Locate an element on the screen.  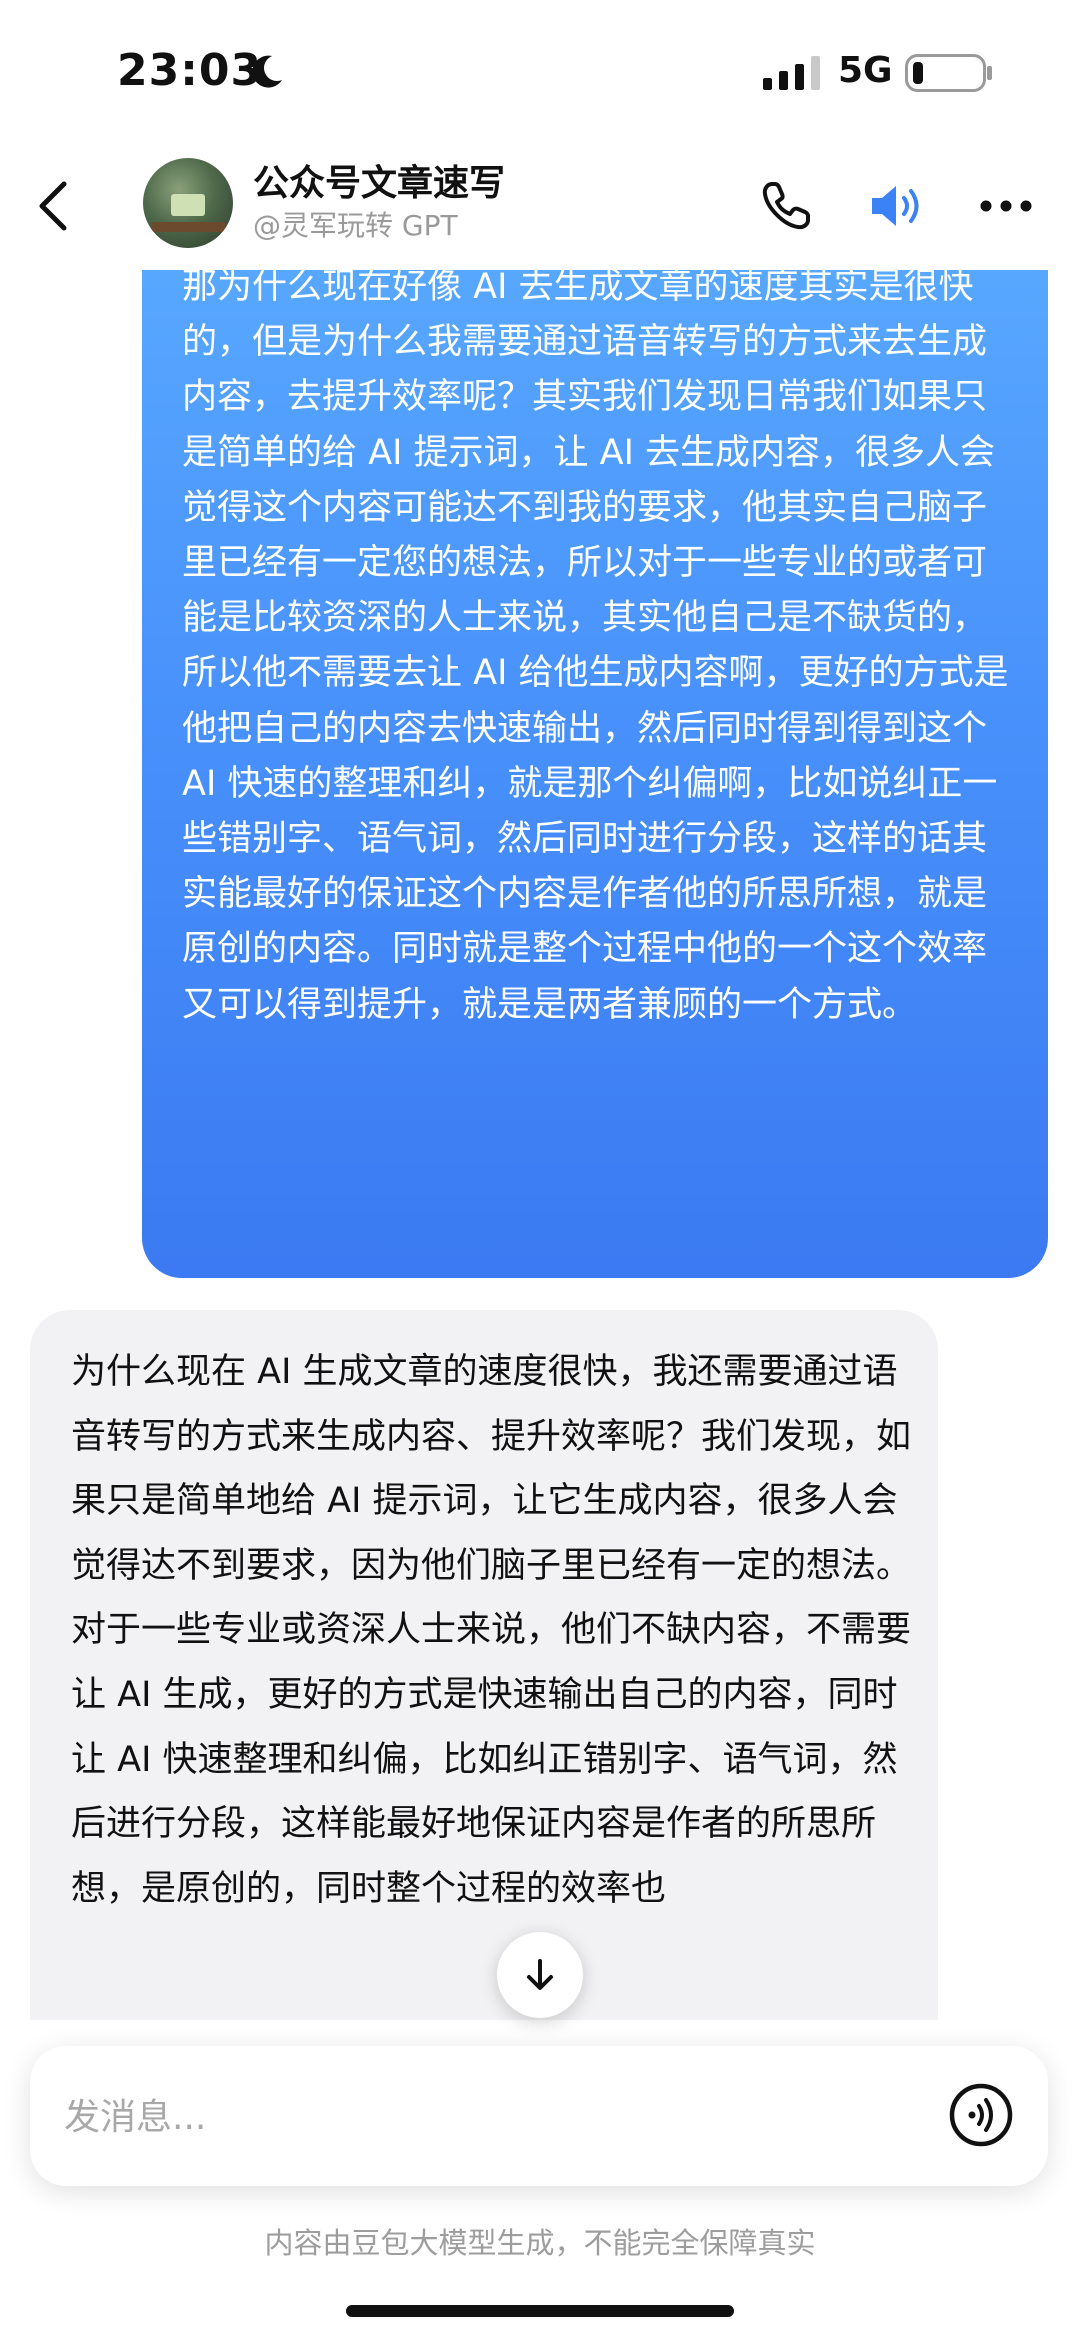
status-time: 23:03 is located at coordinates (190, 70).